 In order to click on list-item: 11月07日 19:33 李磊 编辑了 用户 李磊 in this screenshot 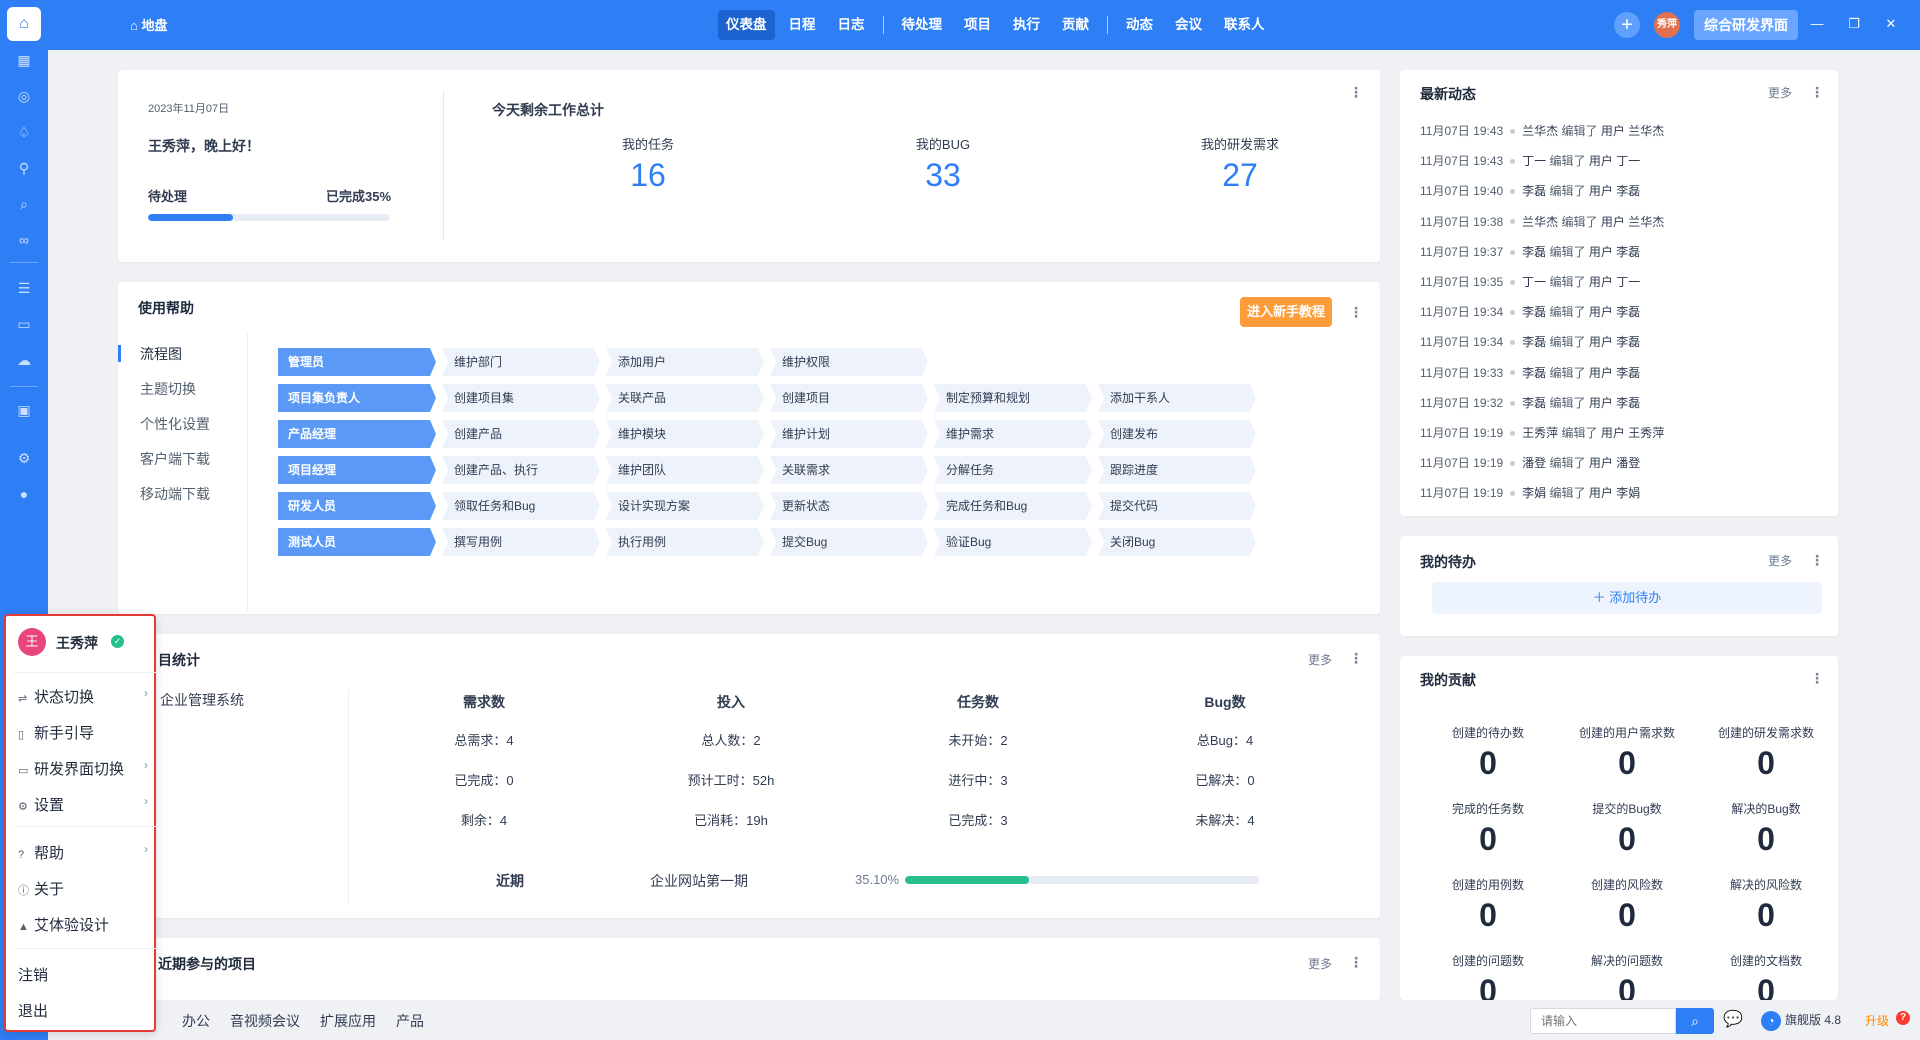, I will do `click(1530, 374)`.